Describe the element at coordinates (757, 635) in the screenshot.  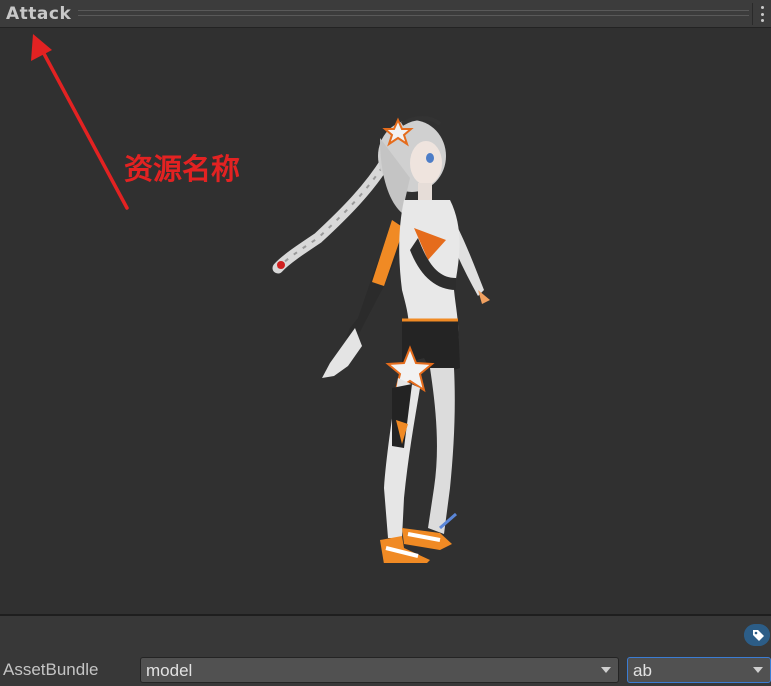
I see `tag-icon` at that location.